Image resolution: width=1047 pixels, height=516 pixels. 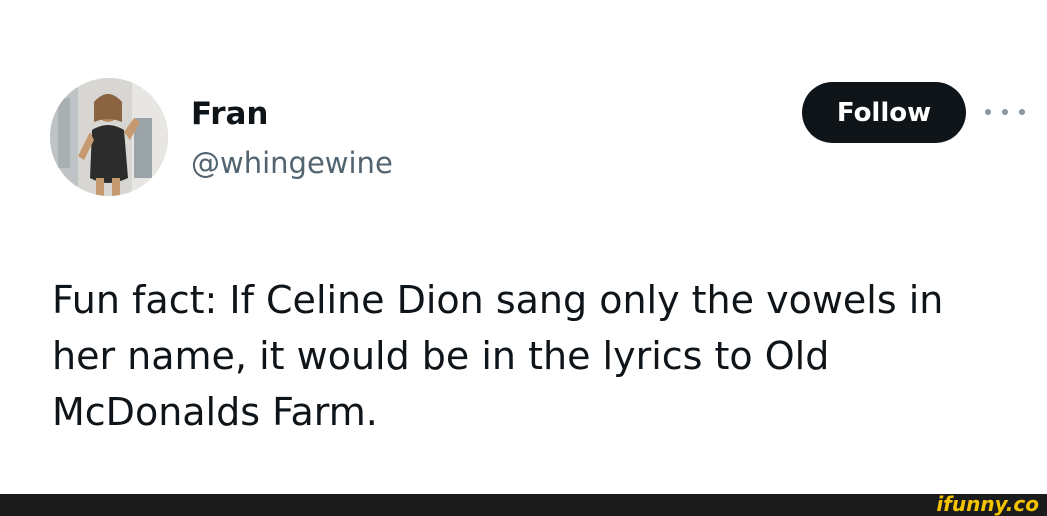 I want to click on footer-bar: ifunny.co, so click(x=523, y=504).